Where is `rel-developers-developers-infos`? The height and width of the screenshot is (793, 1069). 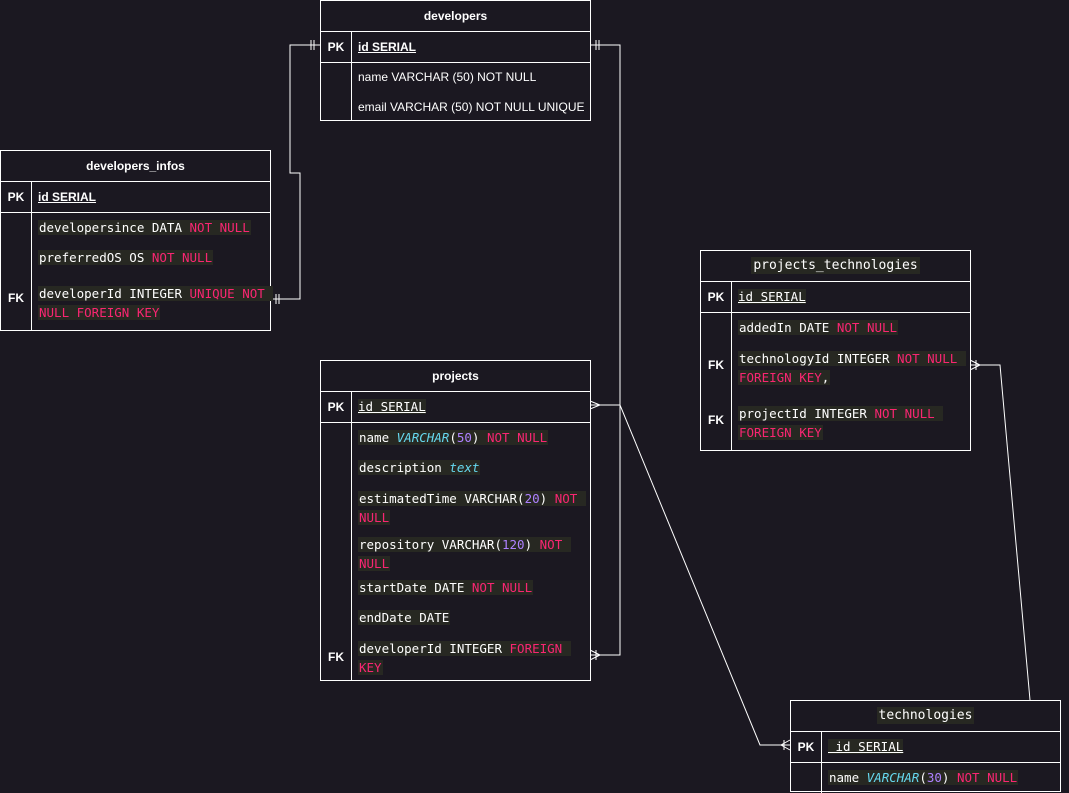 rel-developers-developers-infos is located at coordinates (295, 172).